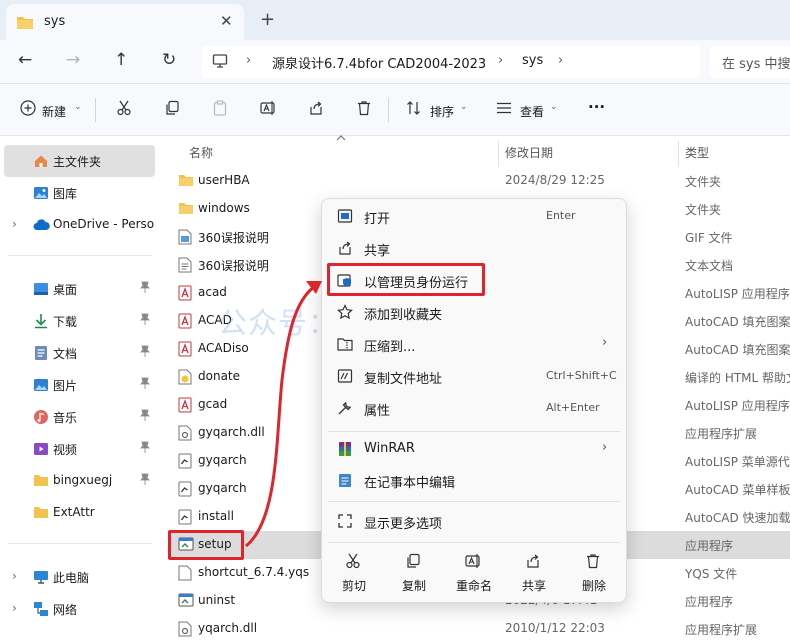  I want to click on annotation-arrow, so click(283, 414).